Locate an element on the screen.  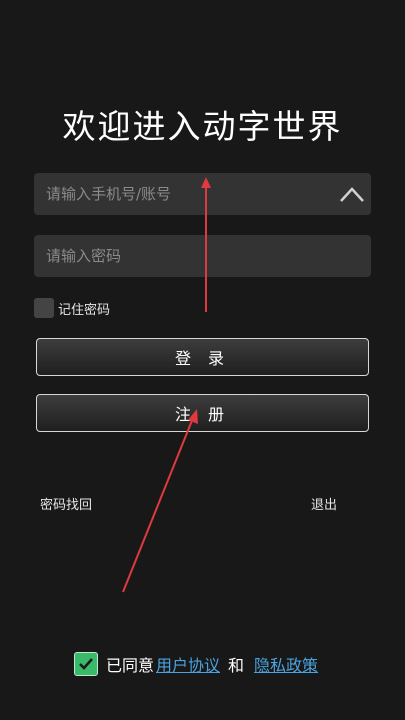
register-button: 注 册 is located at coordinates (202, 413).